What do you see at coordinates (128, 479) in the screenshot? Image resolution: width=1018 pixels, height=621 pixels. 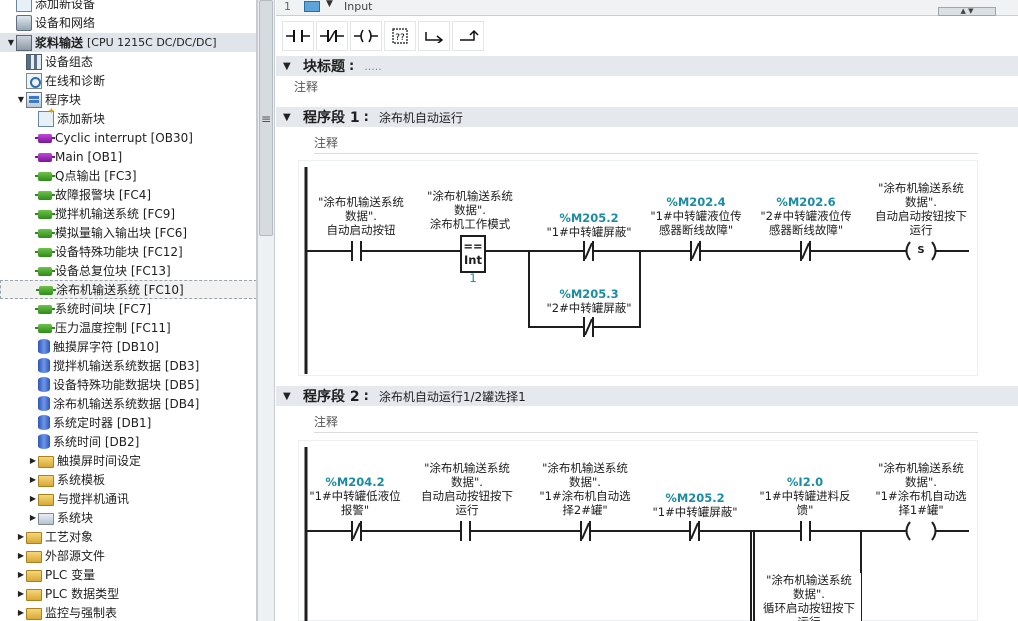 I see `tree-item: ▶ 系统模板` at bounding box center [128, 479].